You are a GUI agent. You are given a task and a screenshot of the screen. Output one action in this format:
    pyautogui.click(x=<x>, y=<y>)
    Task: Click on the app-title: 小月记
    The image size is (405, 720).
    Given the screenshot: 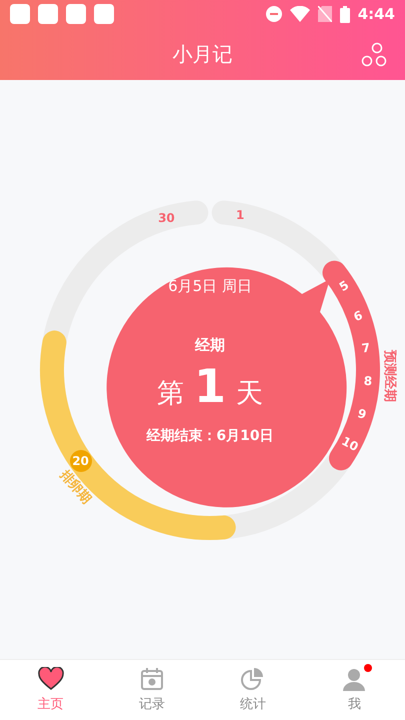 What is the action you would take?
    pyautogui.click(x=202, y=54)
    